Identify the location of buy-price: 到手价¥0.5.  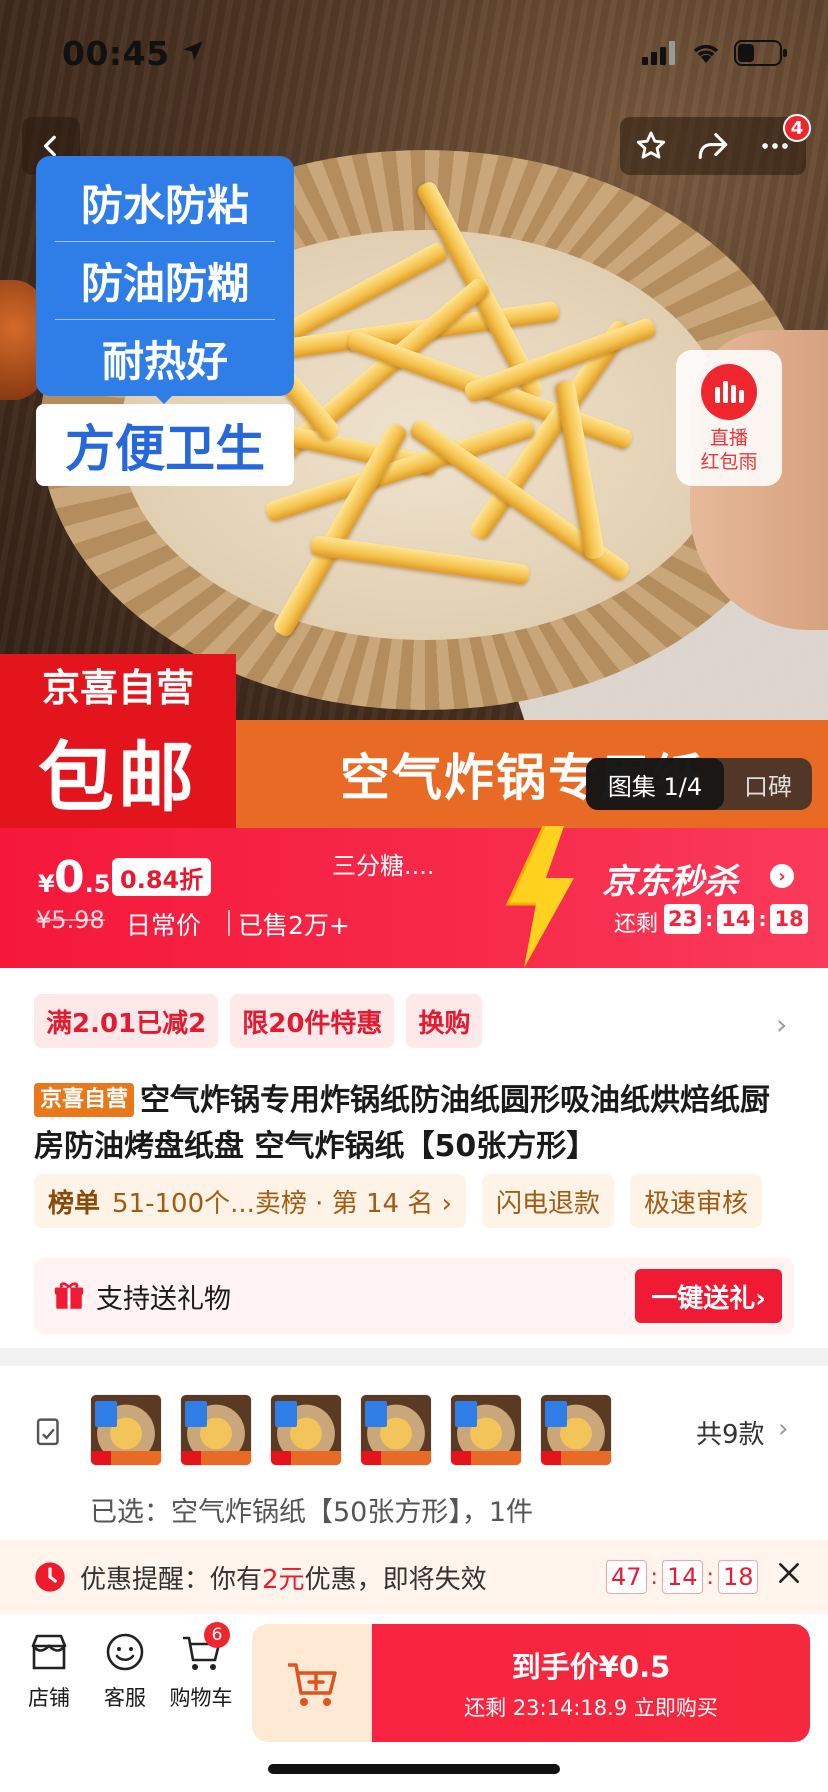
(591, 1667).